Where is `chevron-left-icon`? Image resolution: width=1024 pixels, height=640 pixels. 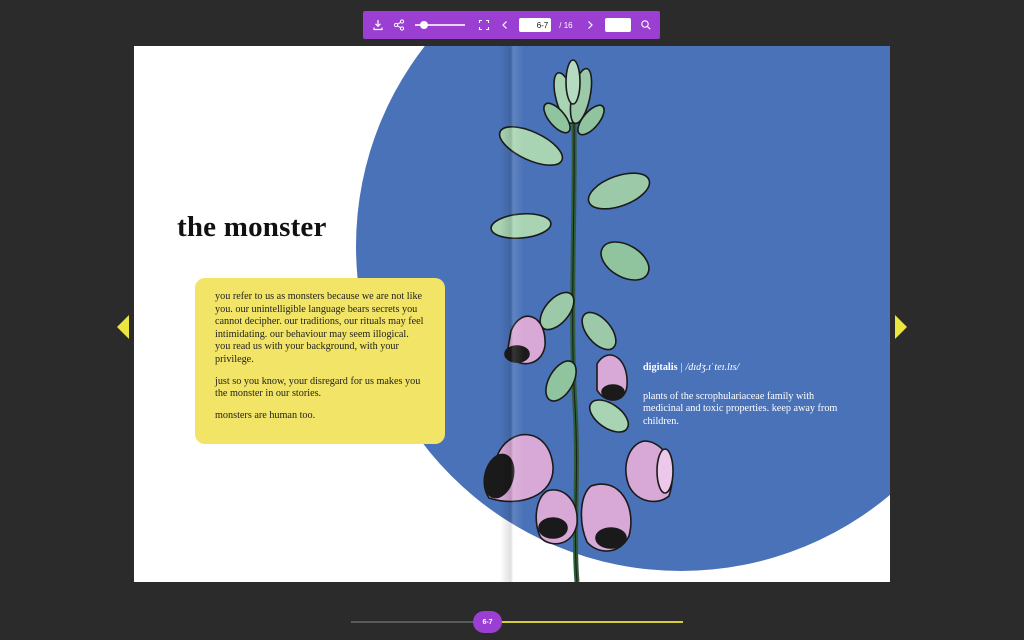 chevron-left-icon is located at coordinates (504, 25).